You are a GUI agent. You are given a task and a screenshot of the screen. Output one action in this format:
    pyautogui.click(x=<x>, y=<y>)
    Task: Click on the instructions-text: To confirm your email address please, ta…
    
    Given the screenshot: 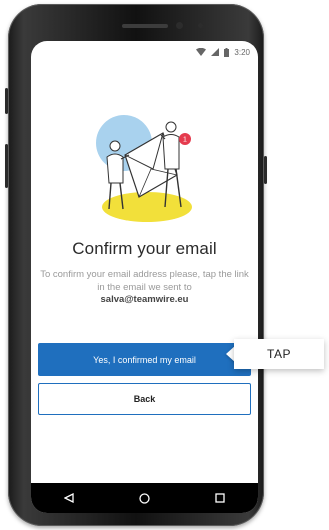 What is the action you would take?
    pyautogui.click(x=144, y=281)
    